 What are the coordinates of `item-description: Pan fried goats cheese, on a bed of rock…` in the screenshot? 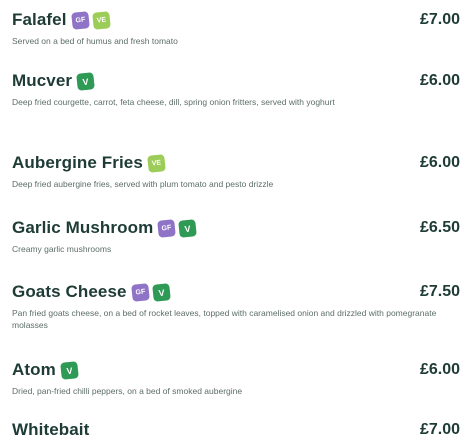 It's located at (224, 319).